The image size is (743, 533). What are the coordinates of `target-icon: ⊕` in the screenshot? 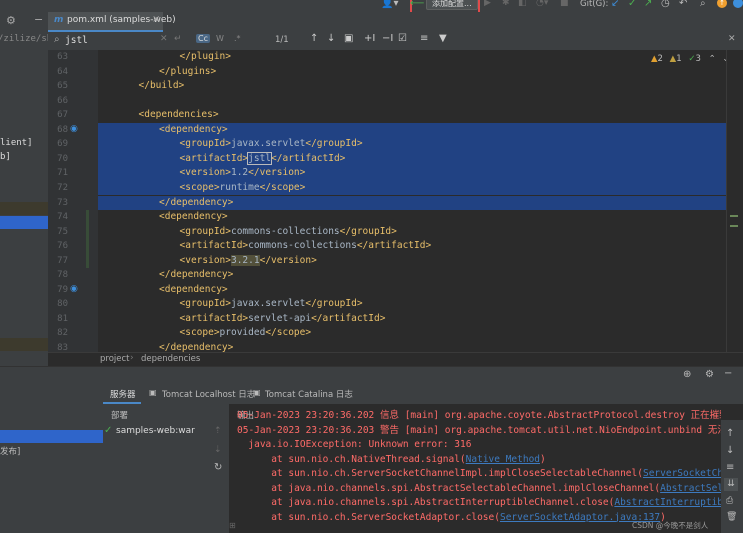 It's located at (687, 374).